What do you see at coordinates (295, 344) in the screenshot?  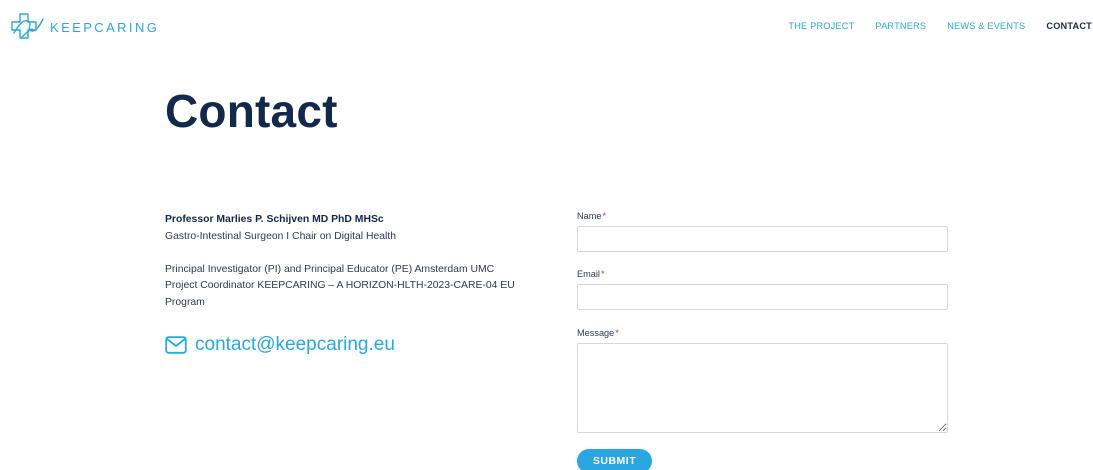 I see `email-link: contact@keepcaring.eu` at bounding box center [295, 344].